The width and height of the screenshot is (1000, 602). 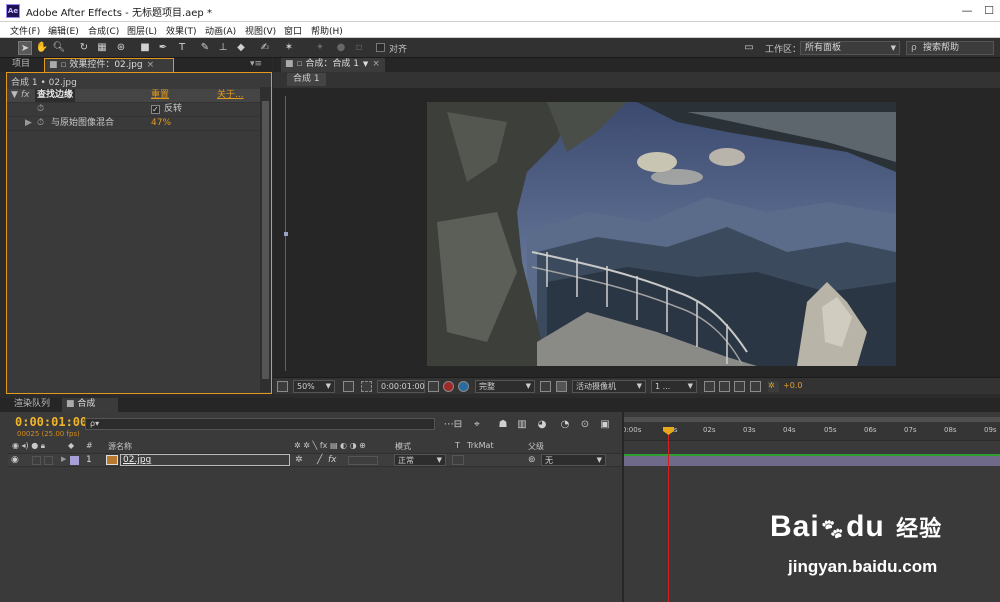 What do you see at coordinates (724, 386) in the screenshot?
I see `fast-preview-lightning-icon` at bounding box center [724, 386].